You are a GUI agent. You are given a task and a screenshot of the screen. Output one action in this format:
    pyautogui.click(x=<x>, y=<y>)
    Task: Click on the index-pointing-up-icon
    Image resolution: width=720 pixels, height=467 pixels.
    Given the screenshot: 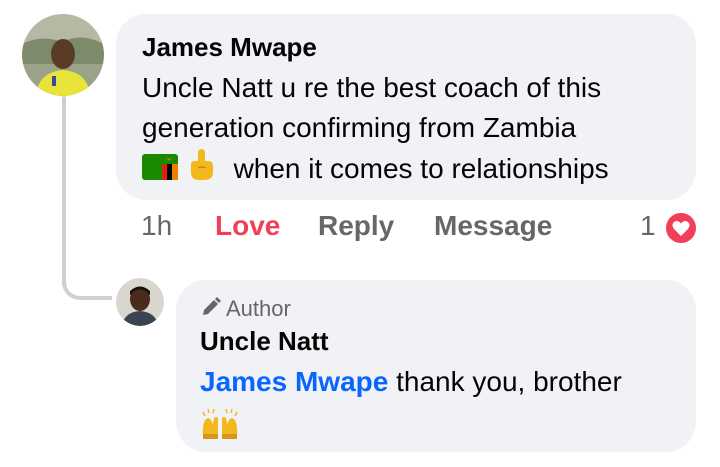 What is the action you would take?
    pyautogui.click(x=201, y=170)
    